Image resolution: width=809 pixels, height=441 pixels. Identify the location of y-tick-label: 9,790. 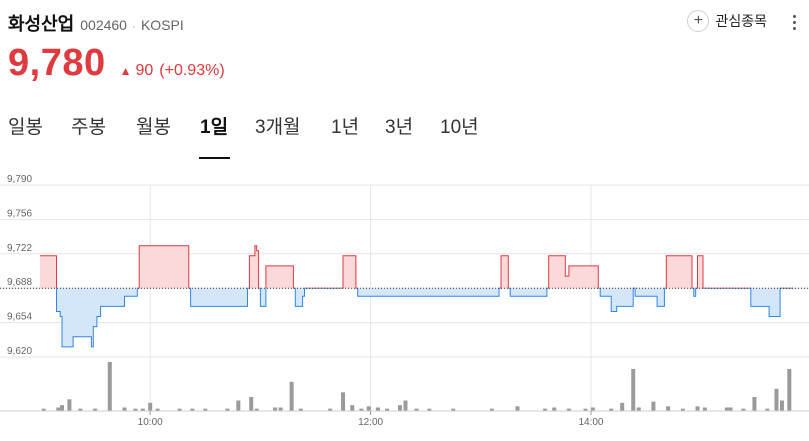
(19, 179).